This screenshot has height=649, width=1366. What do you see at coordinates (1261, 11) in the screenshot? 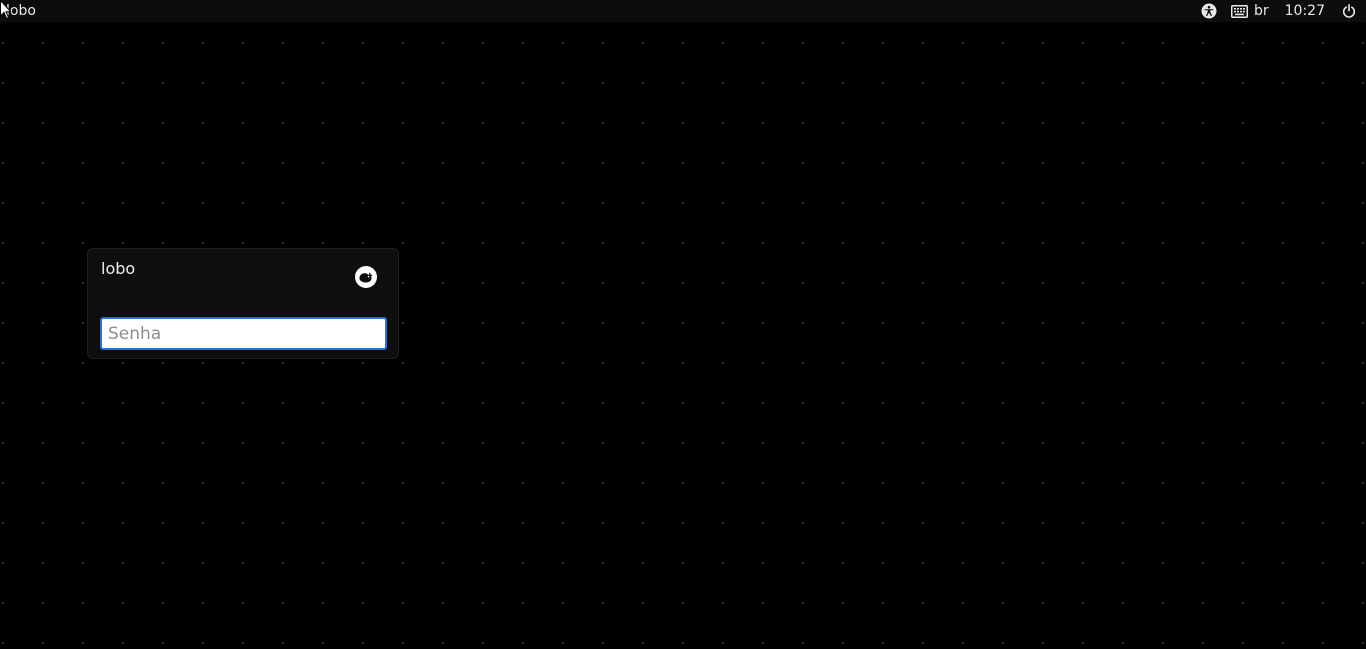
I see `keyboard-layout-indicator: br` at bounding box center [1261, 11].